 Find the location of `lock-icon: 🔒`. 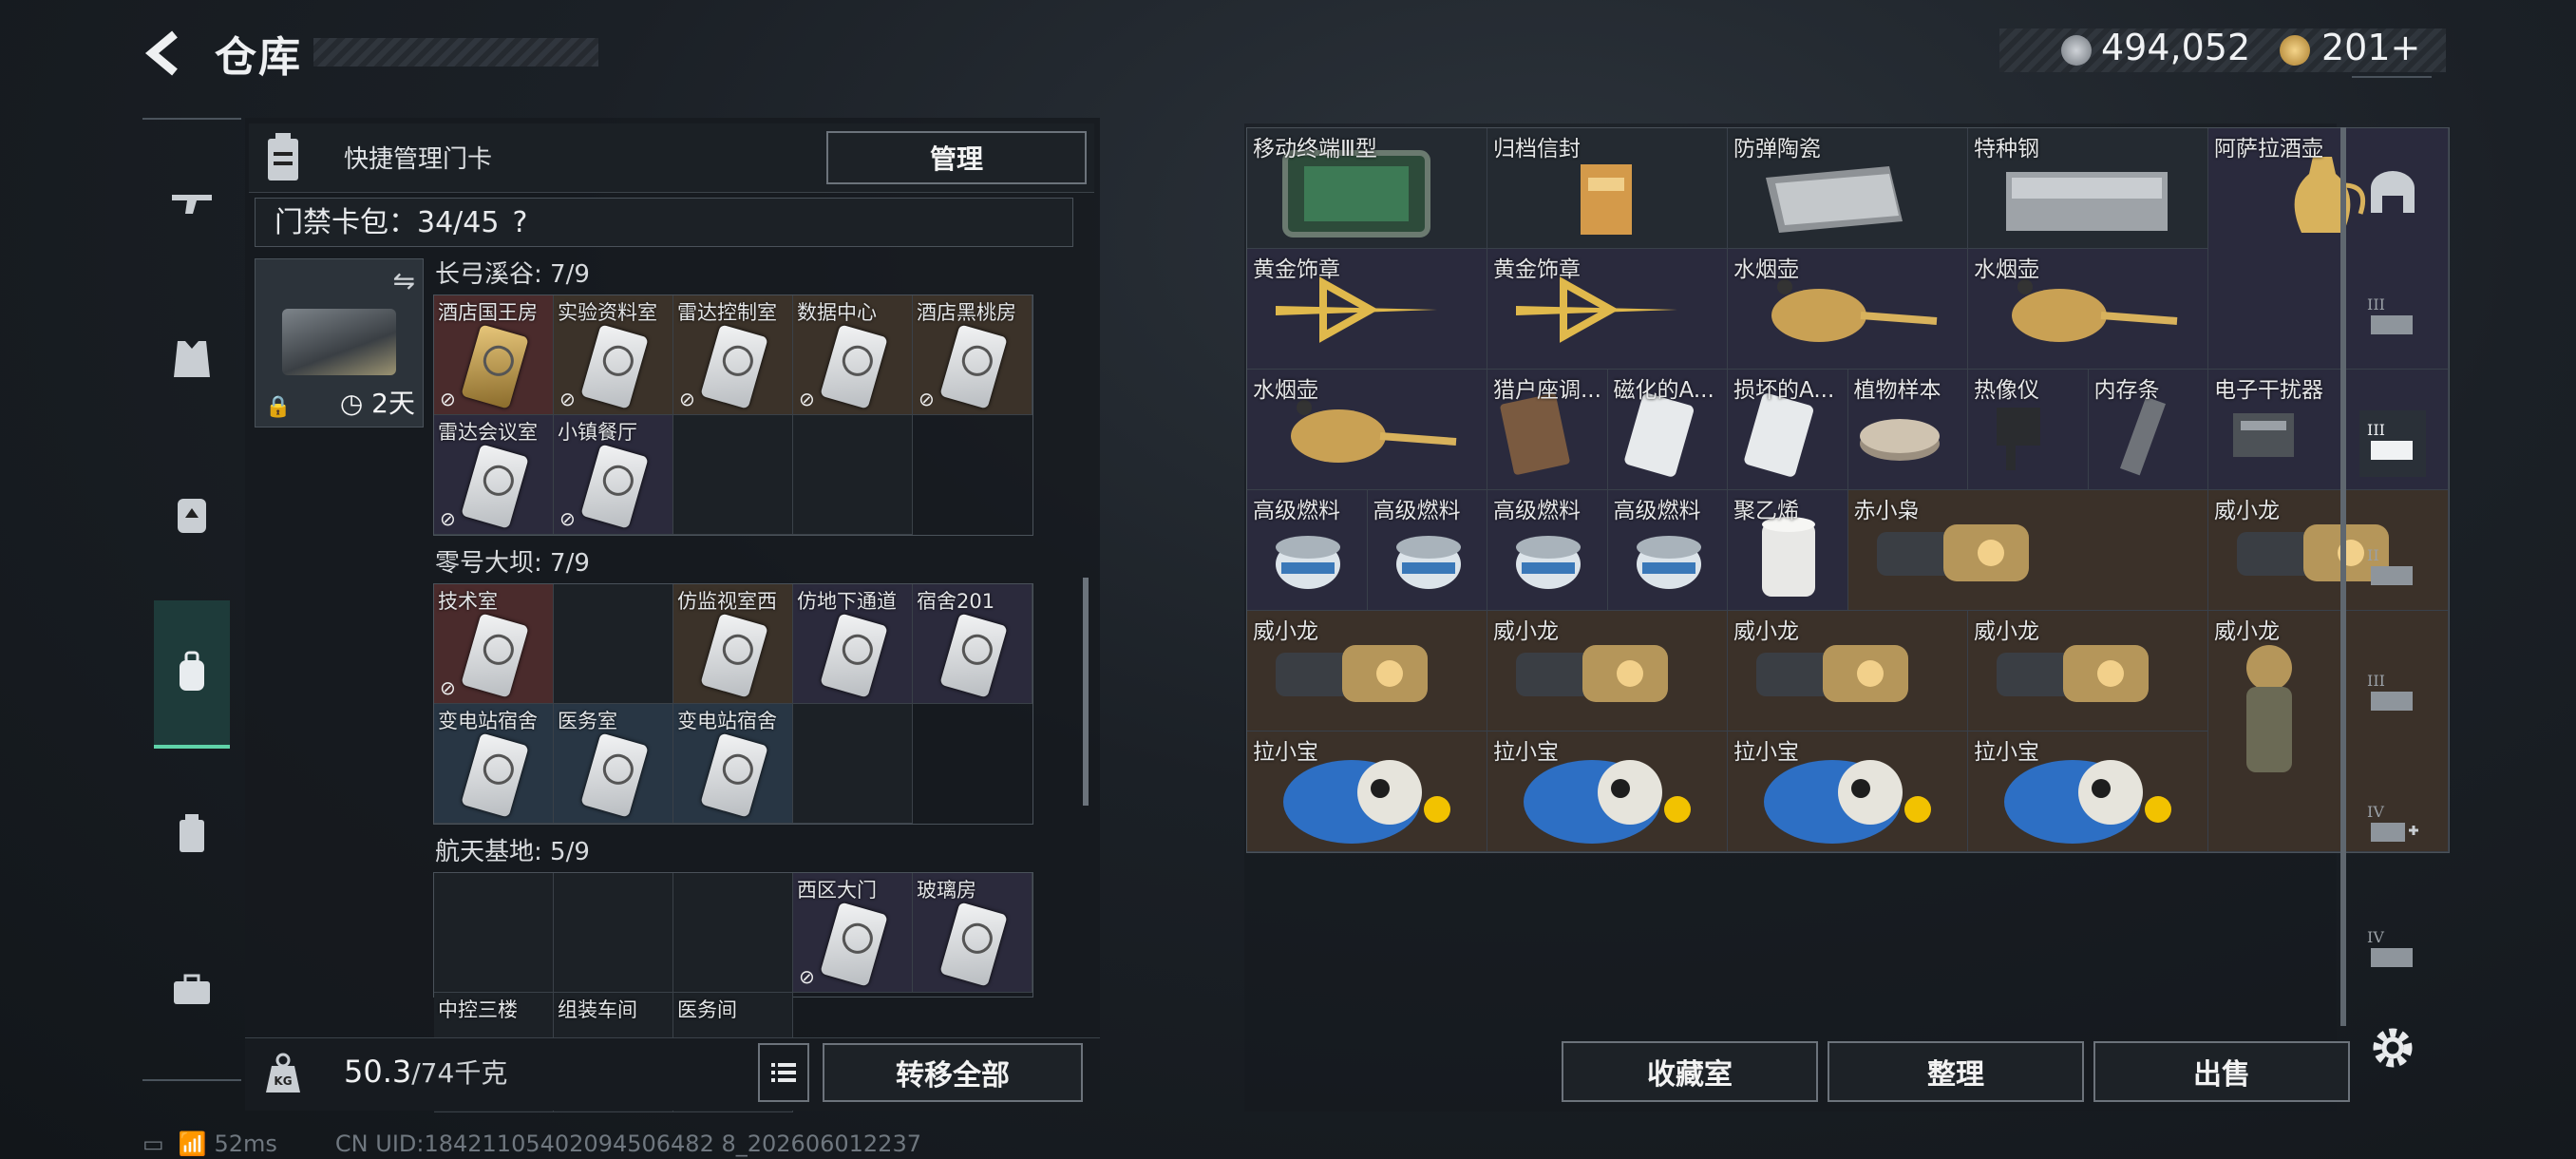

lock-icon: 🔒 is located at coordinates (278, 407).